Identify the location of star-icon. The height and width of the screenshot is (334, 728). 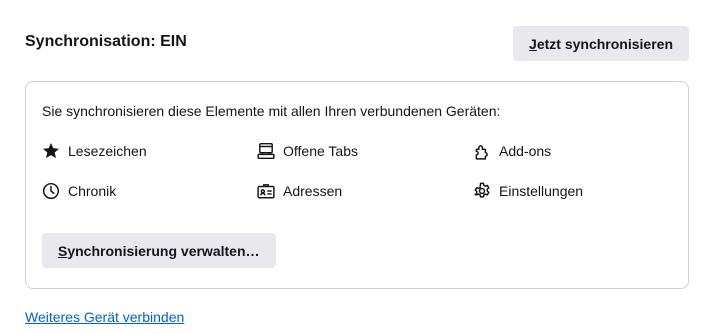
(51, 151).